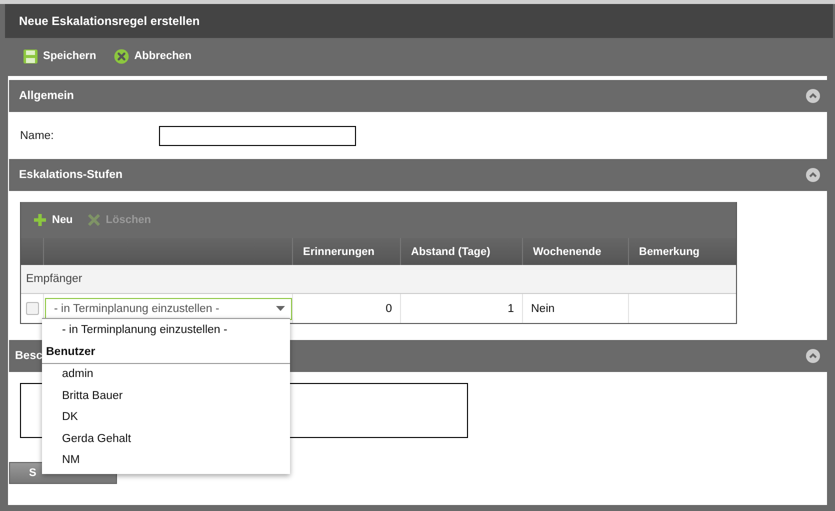  What do you see at coordinates (346, 308) in the screenshot?
I see `table-cell: 0` at bounding box center [346, 308].